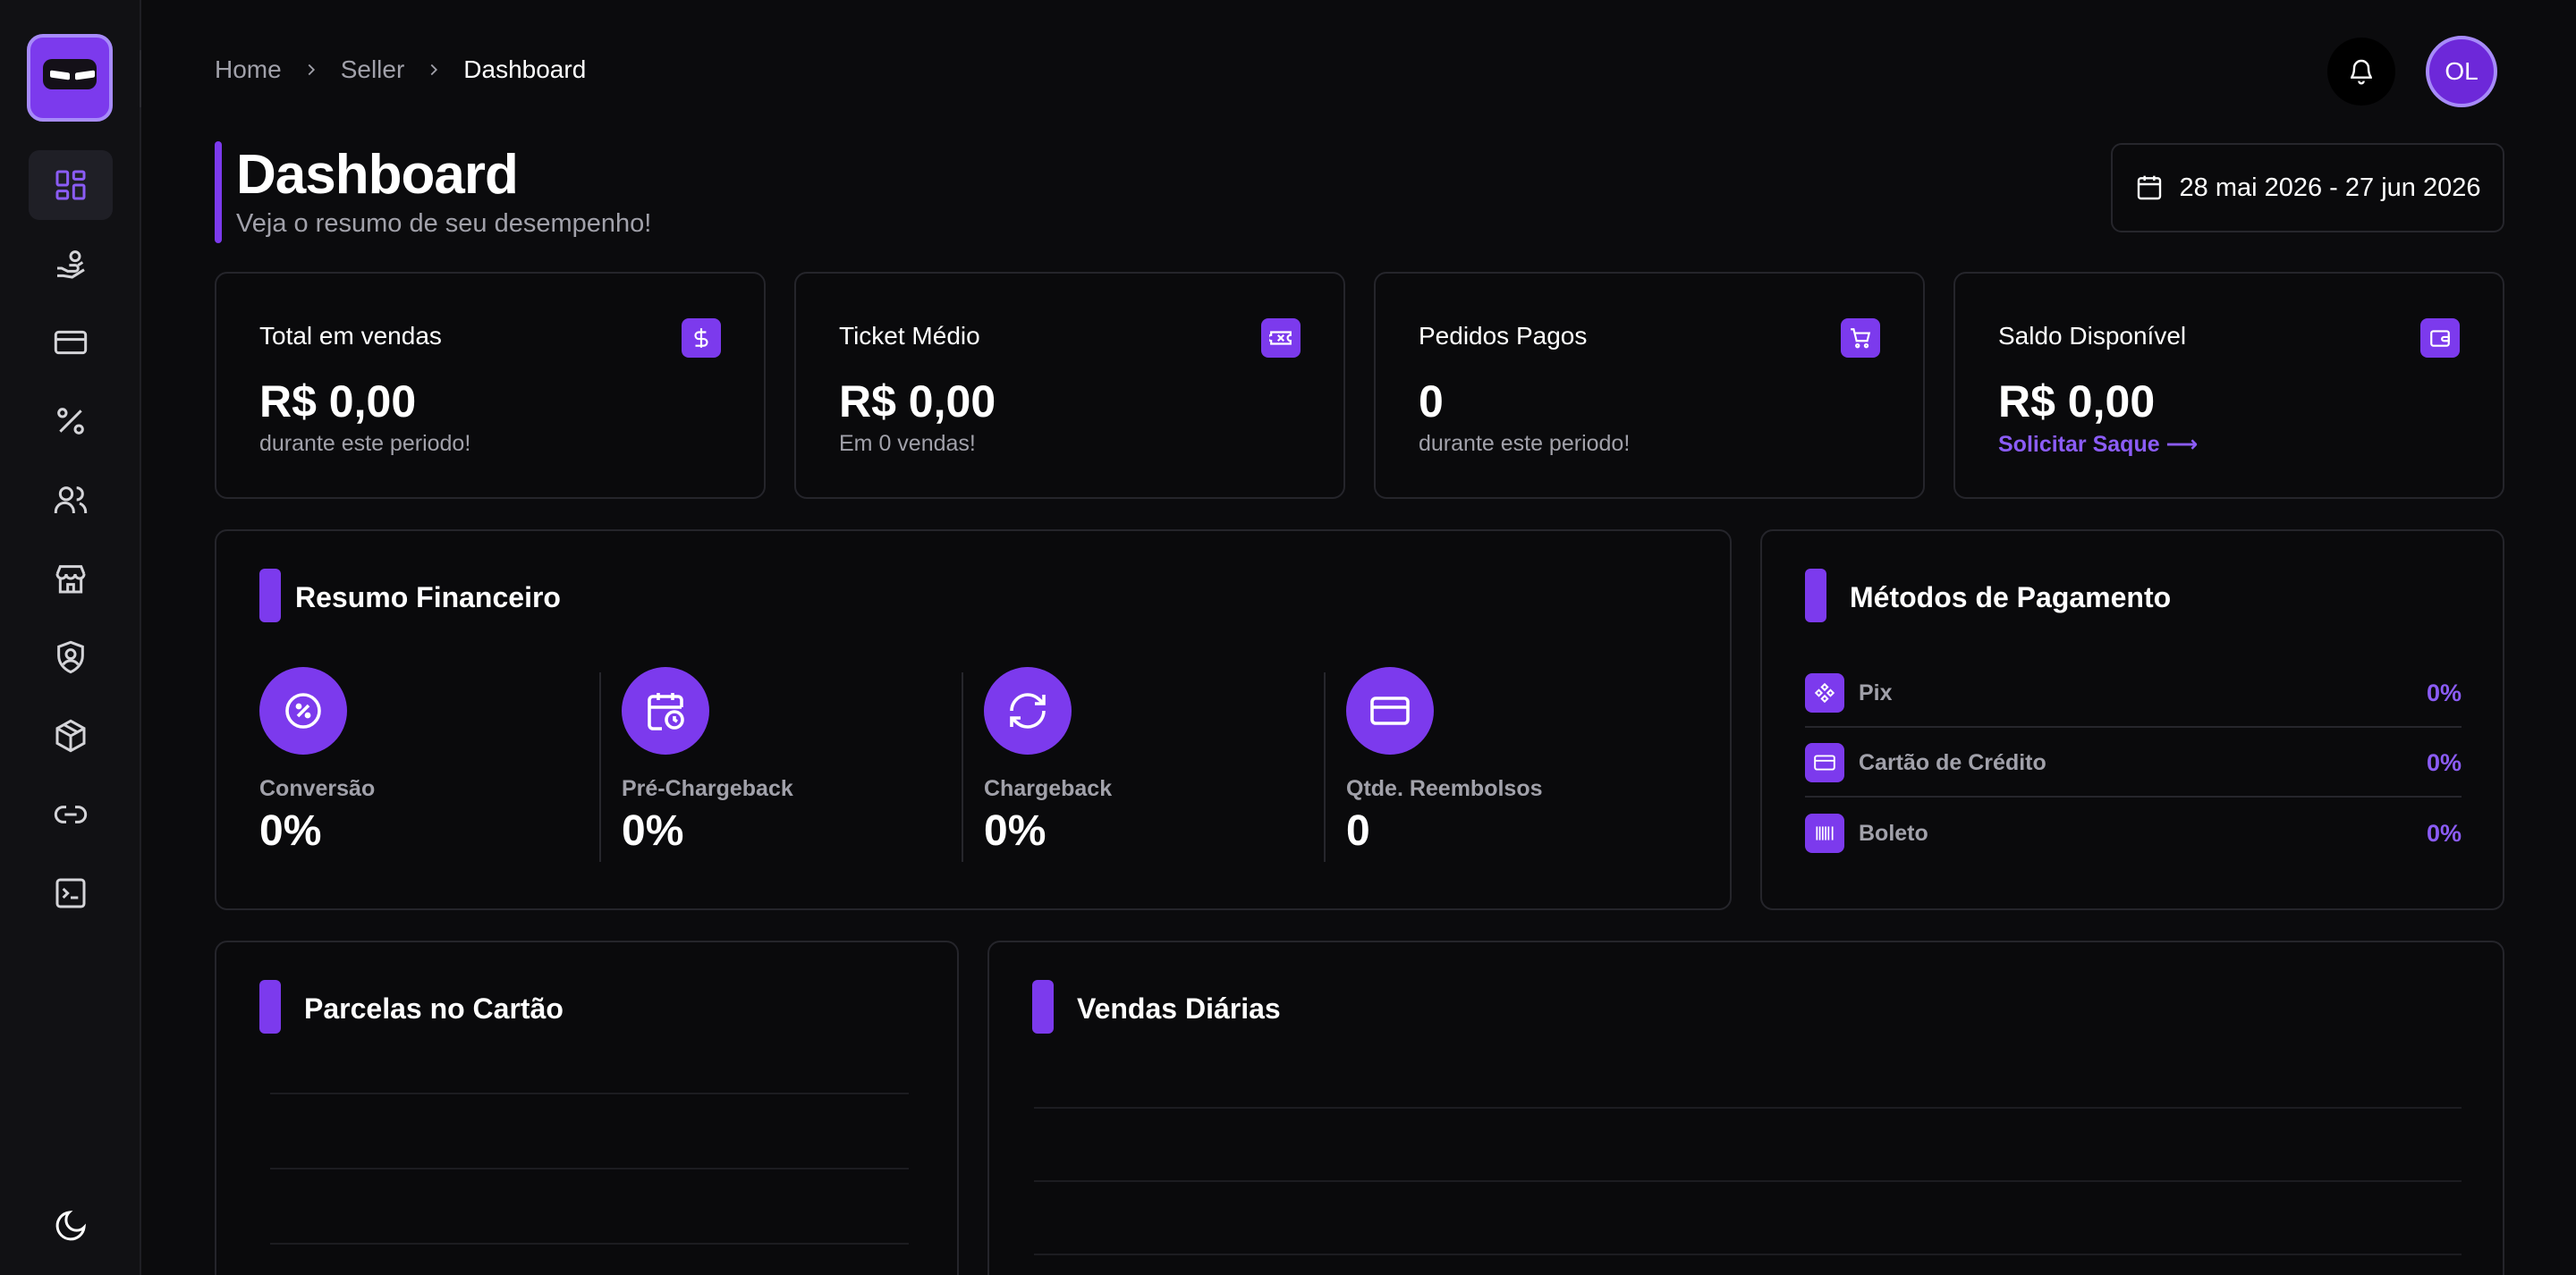 The image size is (2576, 1275). Describe the element at coordinates (428, 597) in the screenshot. I see `section-title: Resumo Financeiro` at that location.